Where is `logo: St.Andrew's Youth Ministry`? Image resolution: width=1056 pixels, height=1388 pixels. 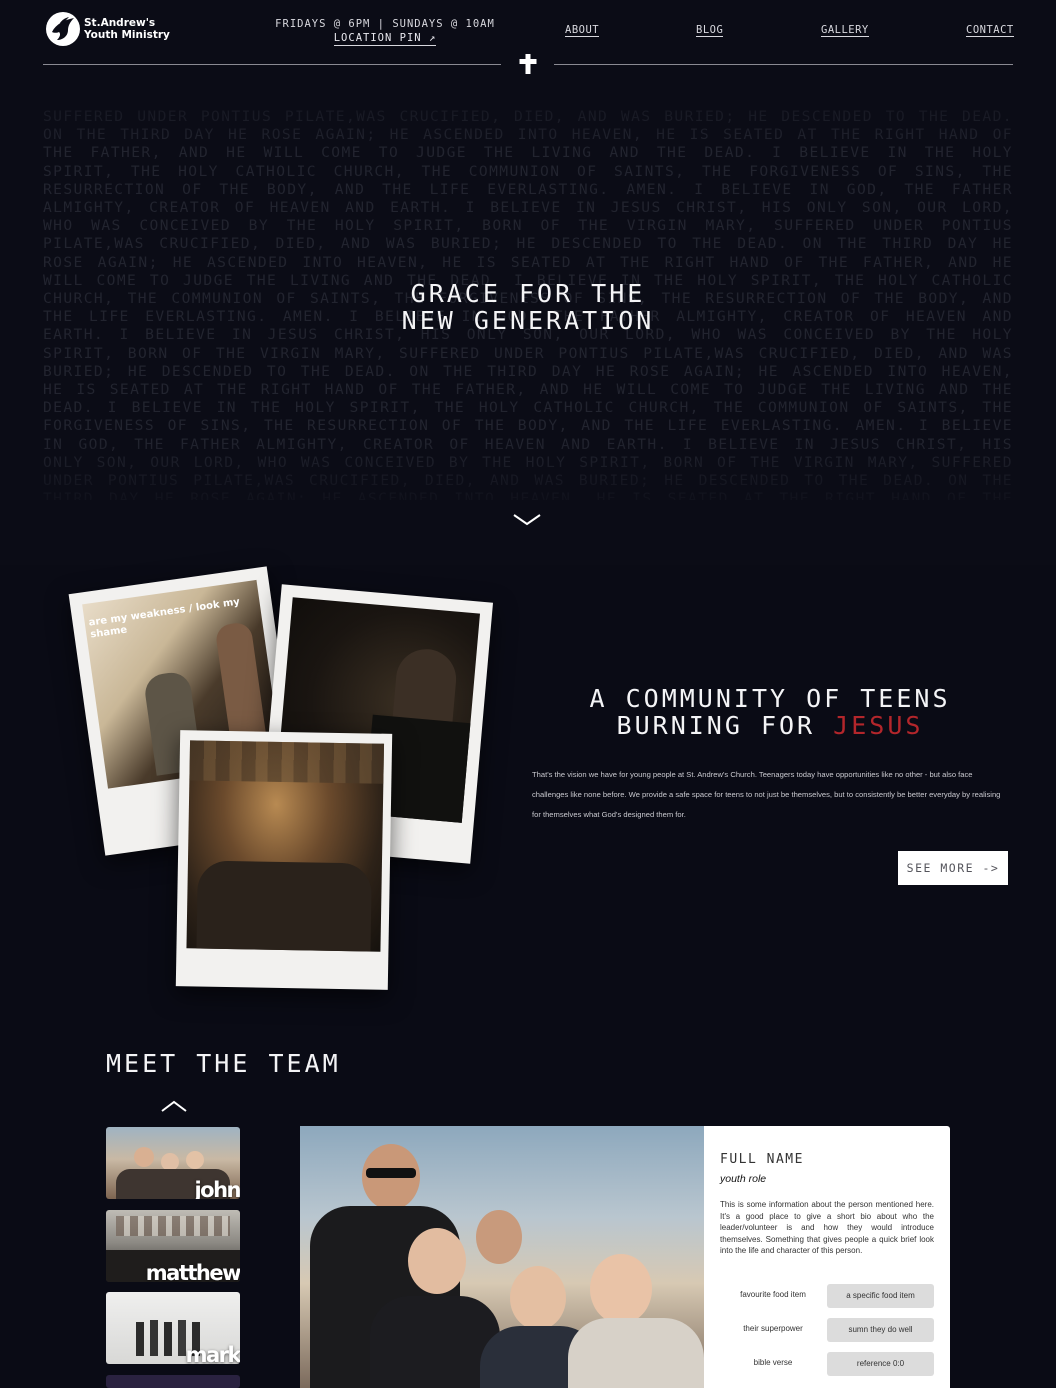 logo: St.Andrew's Youth Ministry is located at coordinates (108, 29).